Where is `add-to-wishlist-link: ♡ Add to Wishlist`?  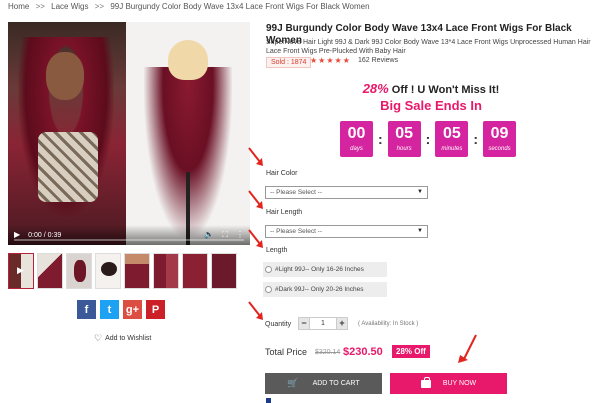 add-to-wishlist-link: ♡ Add to Wishlist is located at coordinates (122, 338).